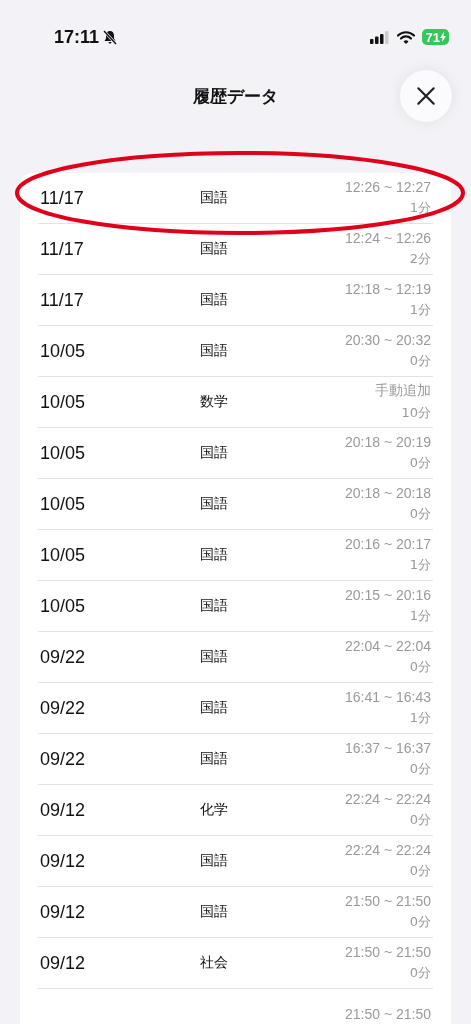 The height and width of the screenshot is (1024, 471). Describe the element at coordinates (405, 37) in the screenshot. I see `wifi-icon` at that location.